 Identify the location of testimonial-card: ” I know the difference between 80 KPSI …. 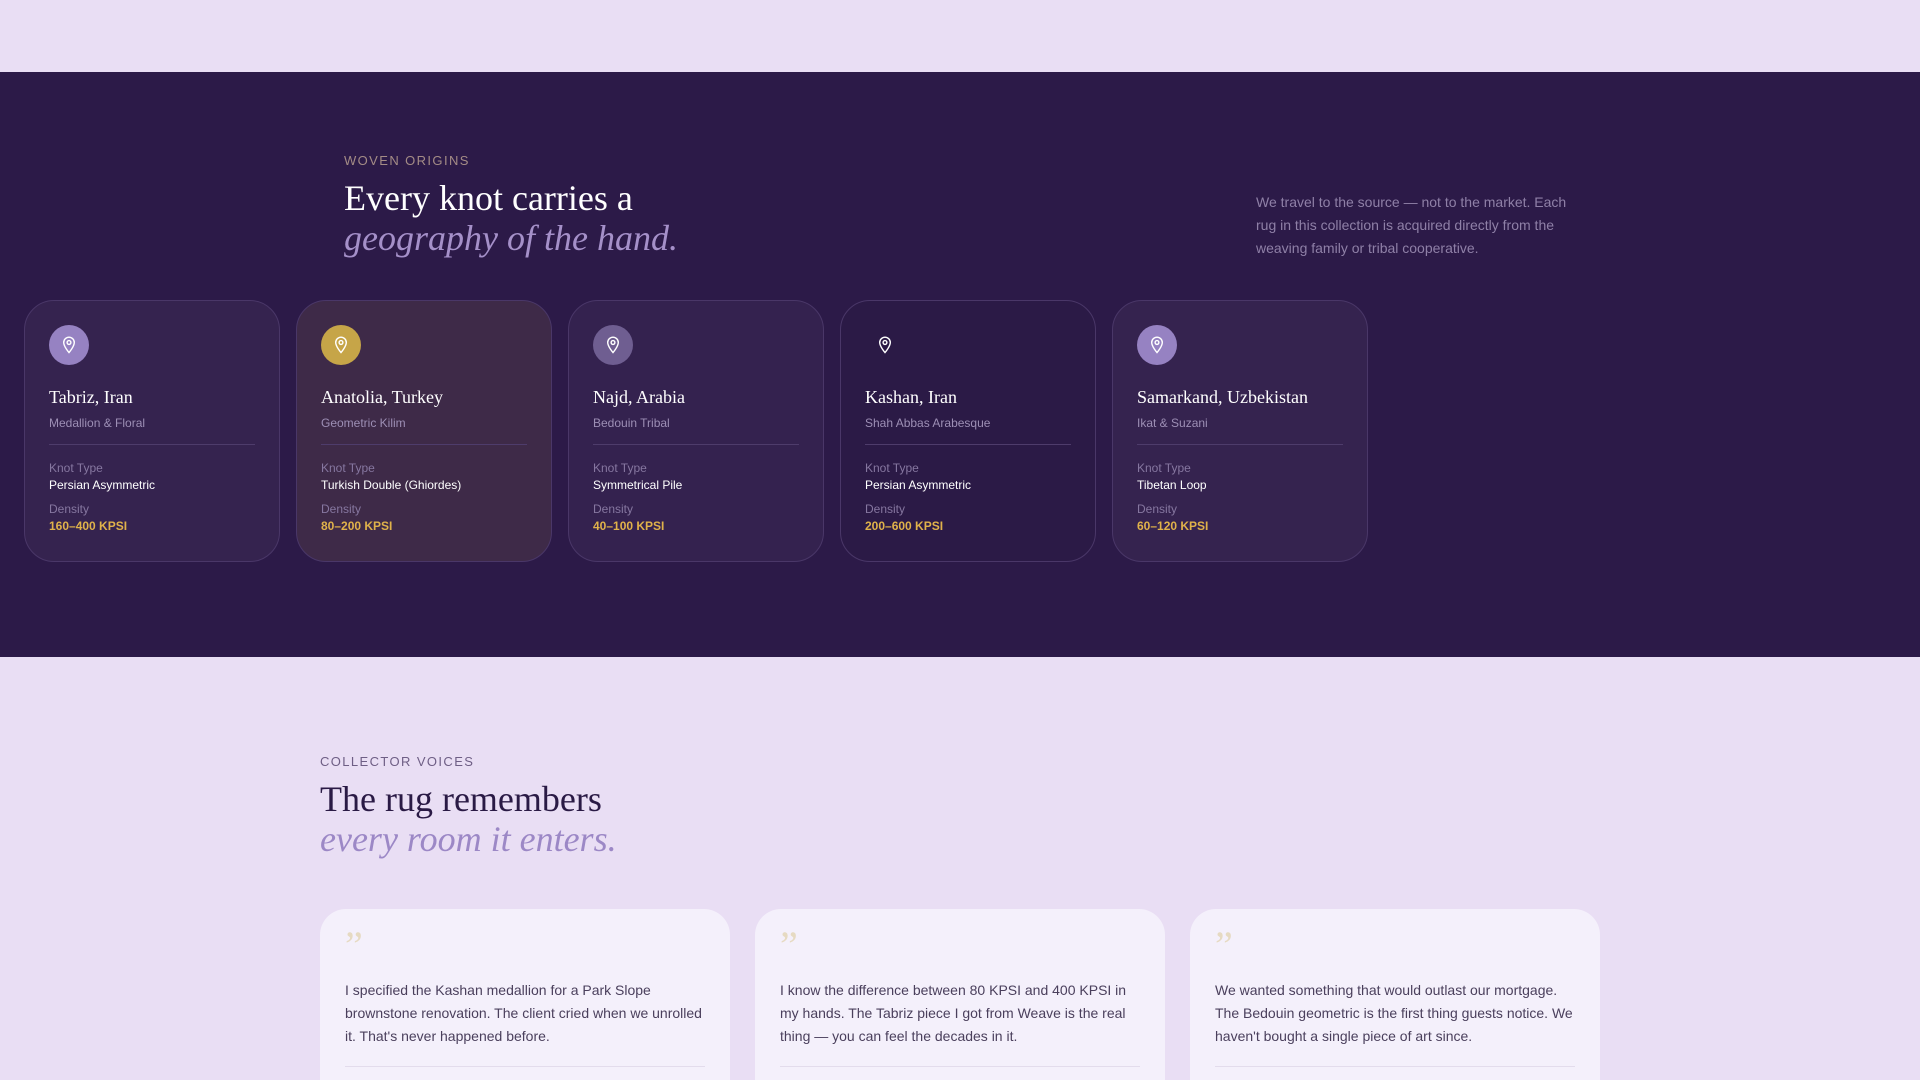
(960, 994).